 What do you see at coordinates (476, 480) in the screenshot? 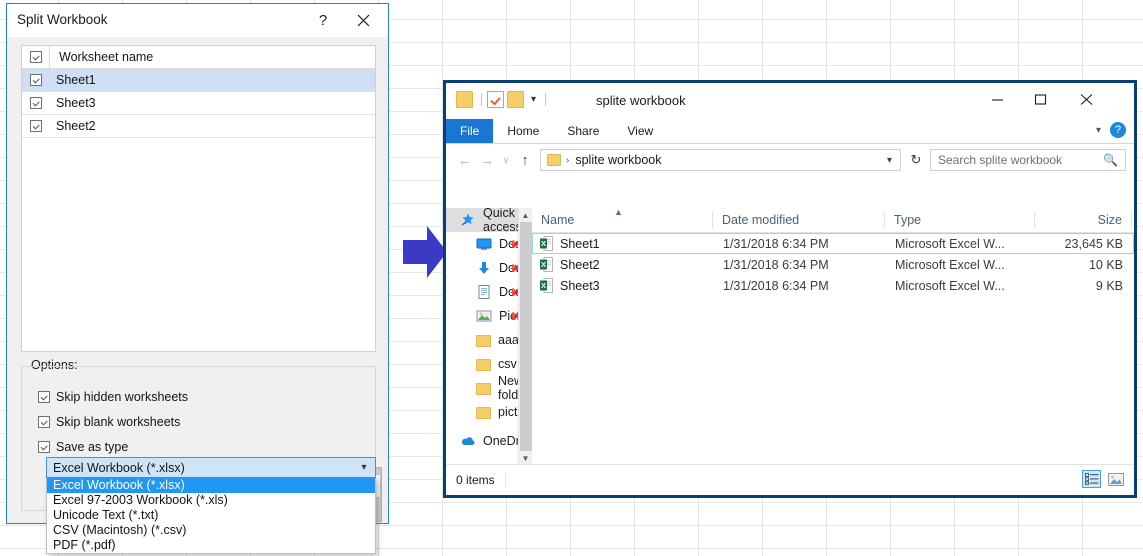
I see `item-count: 0 items` at bounding box center [476, 480].